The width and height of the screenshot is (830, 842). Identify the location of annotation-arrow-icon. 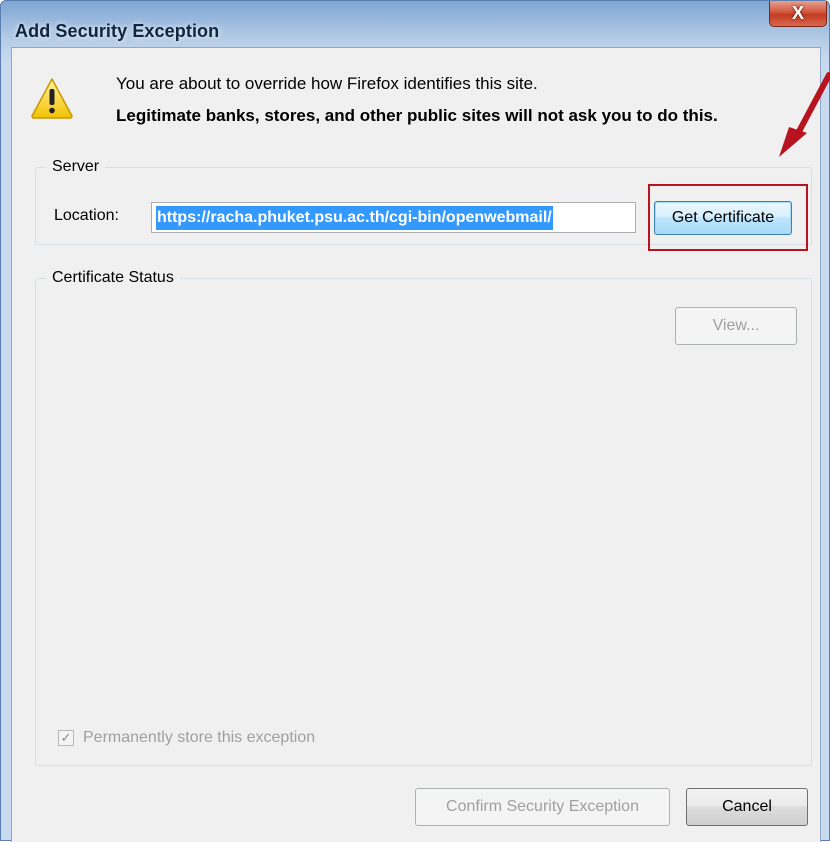
(804, 114).